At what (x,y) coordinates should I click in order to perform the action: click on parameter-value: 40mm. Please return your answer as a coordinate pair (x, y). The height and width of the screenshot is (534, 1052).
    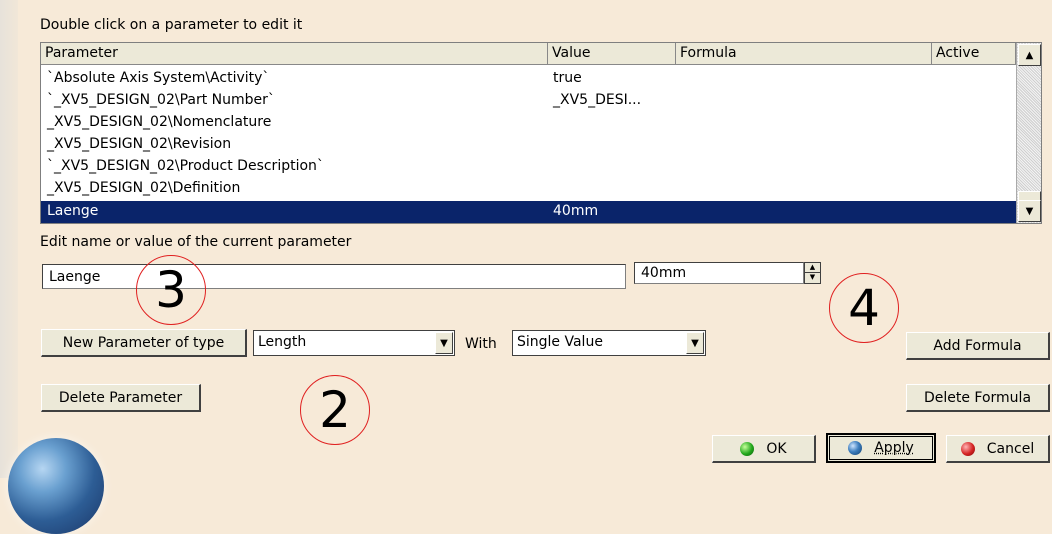
    Looking at the image, I should click on (575, 211).